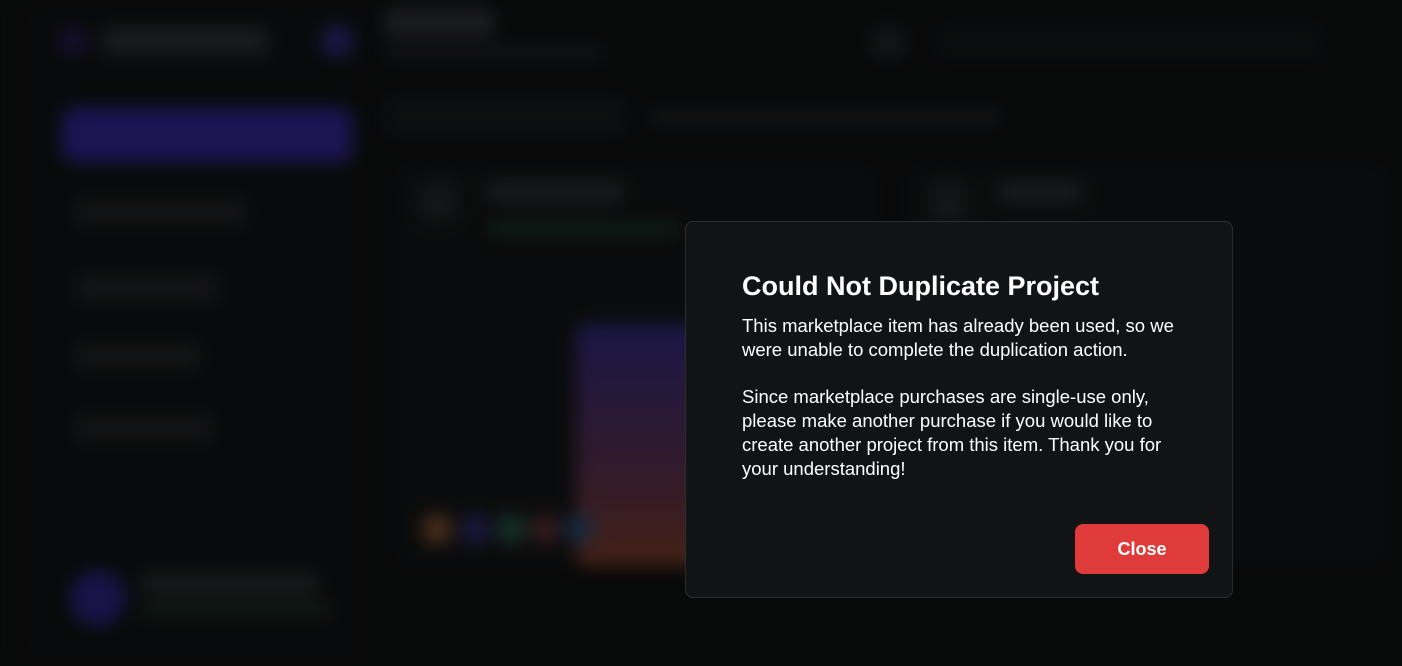  What do you see at coordinates (1142, 549) in the screenshot?
I see `close-button: Close` at bounding box center [1142, 549].